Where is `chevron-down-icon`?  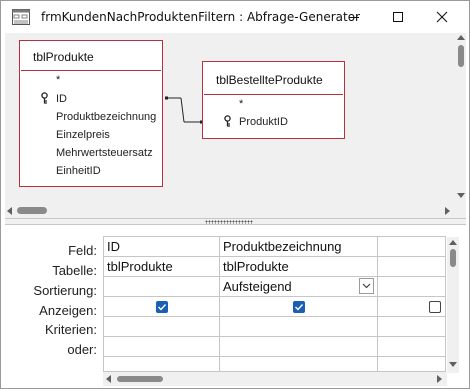
chevron-down-icon is located at coordinates (366, 286).